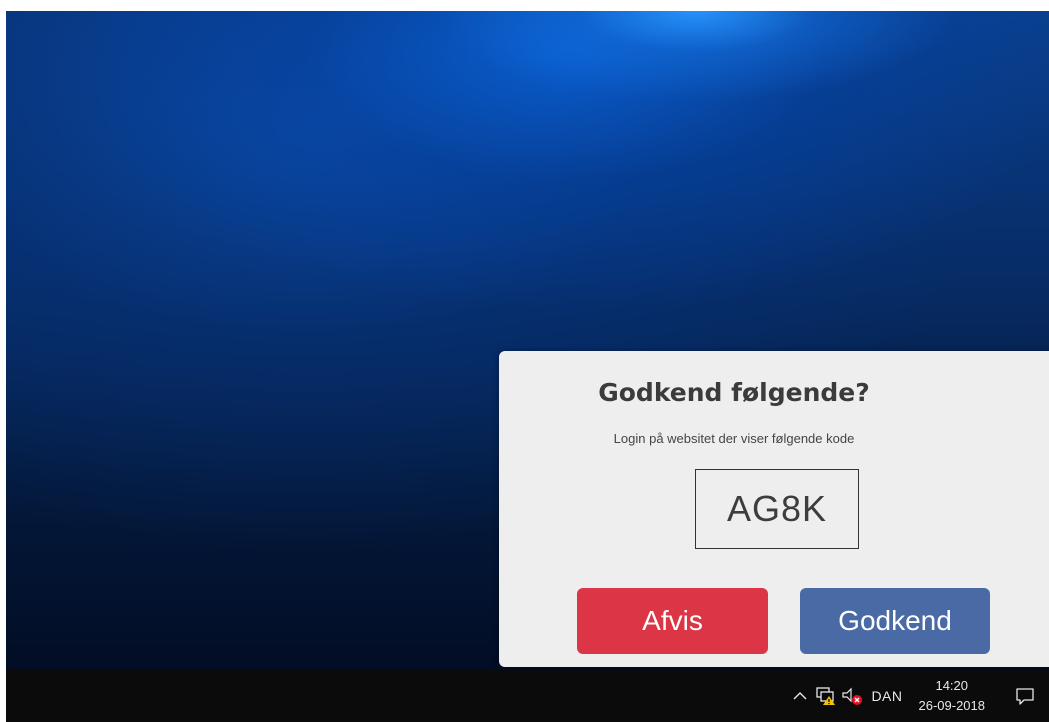  I want to click on taskbar: DAN 14:20 26-09-2018, so click(527, 696).